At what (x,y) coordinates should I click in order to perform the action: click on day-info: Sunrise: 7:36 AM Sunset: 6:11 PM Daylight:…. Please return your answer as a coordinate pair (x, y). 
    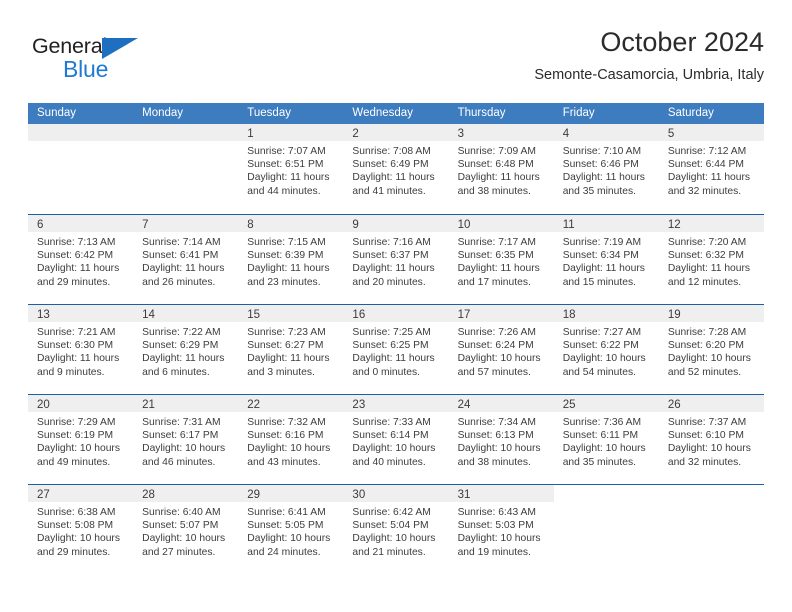
    Looking at the image, I should click on (606, 440).